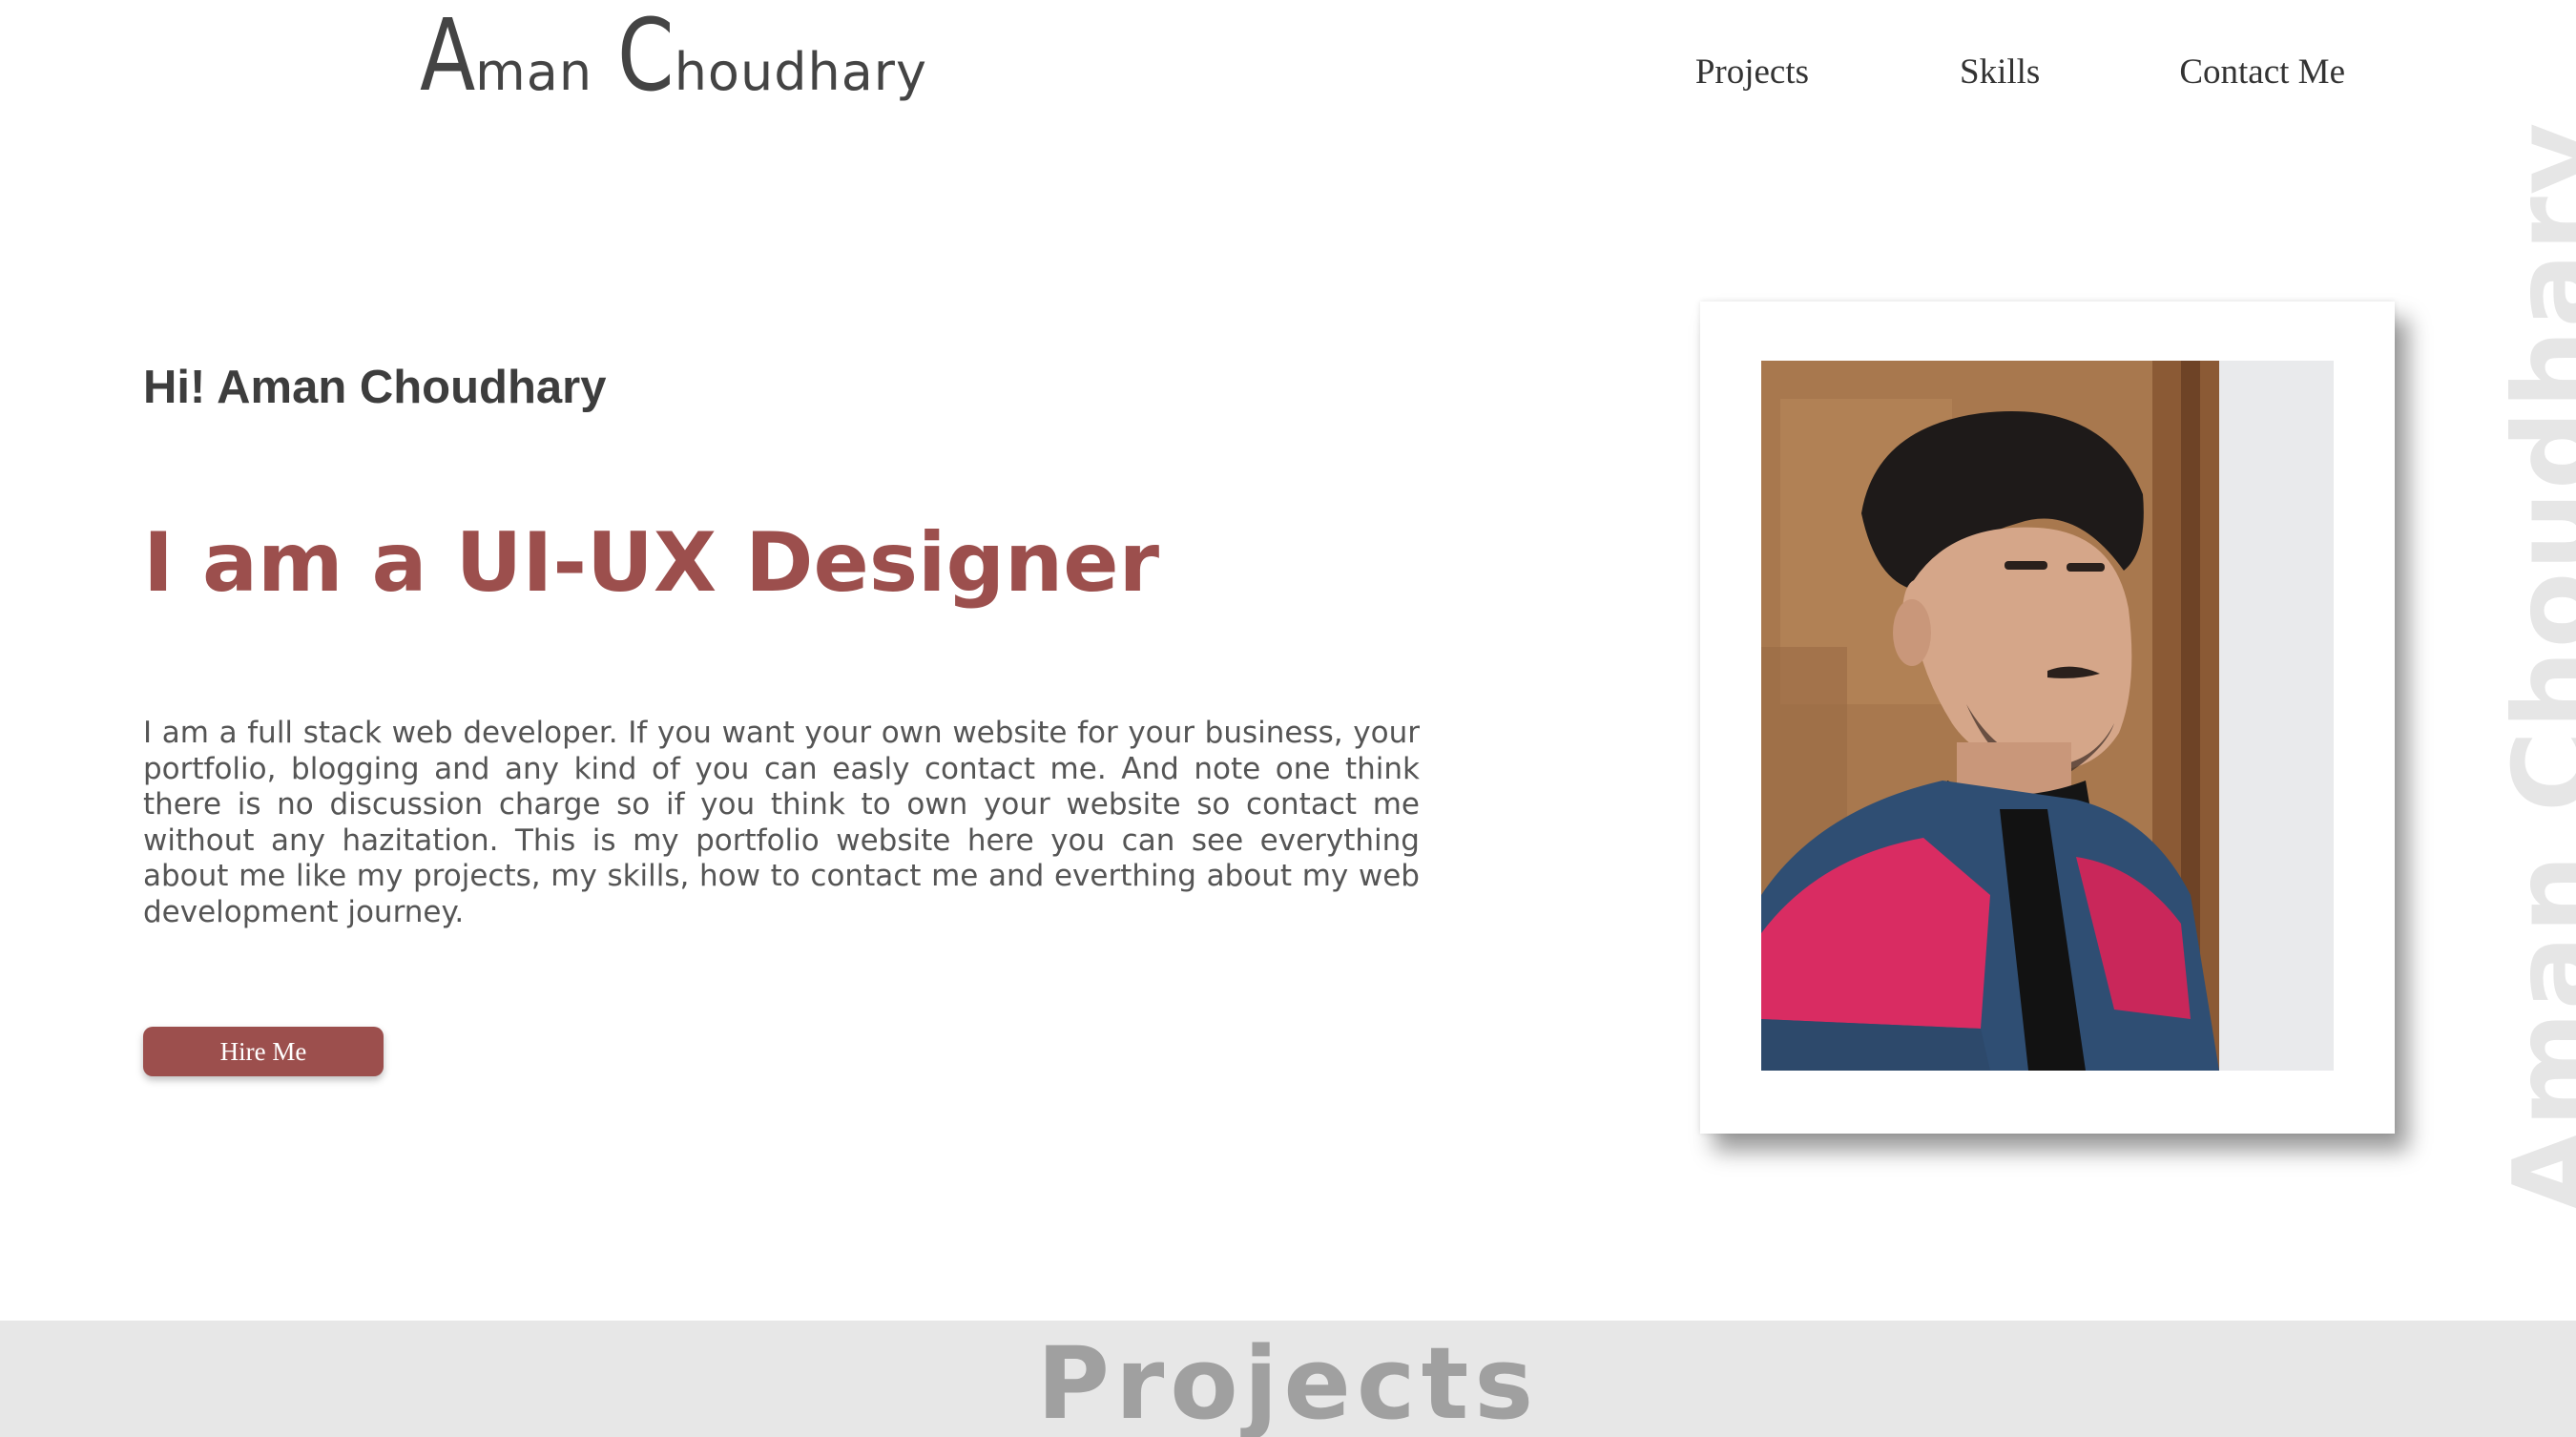 The width and height of the screenshot is (2576, 1437). What do you see at coordinates (800, 72) in the screenshot?
I see `logo-last-name: houdhary` at bounding box center [800, 72].